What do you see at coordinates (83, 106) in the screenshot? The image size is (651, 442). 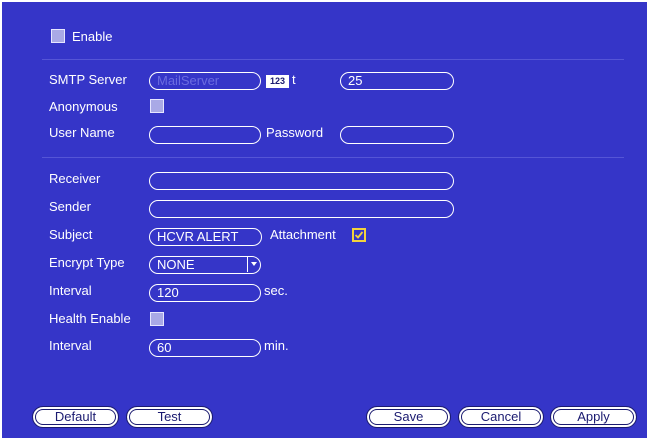 I see `anonymous-label: Anonymous` at bounding box center [83, 106].